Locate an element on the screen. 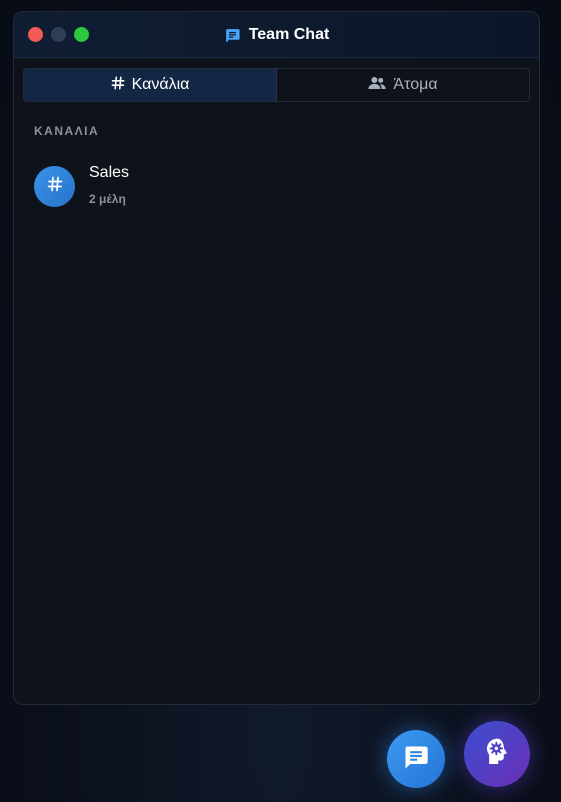 The width and height of the screenshot is (561, 802). channel-item-sales: Sales 2 μέλη is located at coordinates (274, 189).